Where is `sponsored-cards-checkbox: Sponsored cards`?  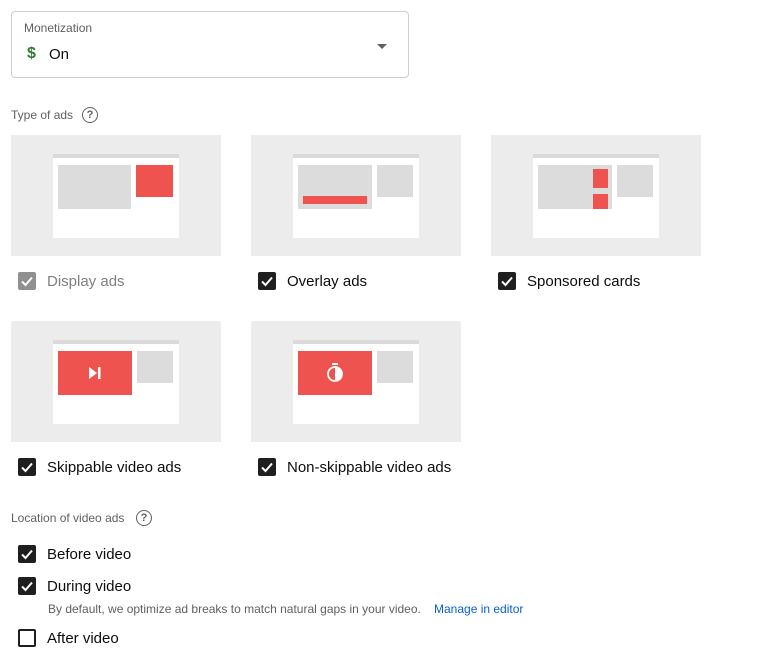 sponsored-cards-checkbox: Sponsored cards is located at coordinates (569, 281).